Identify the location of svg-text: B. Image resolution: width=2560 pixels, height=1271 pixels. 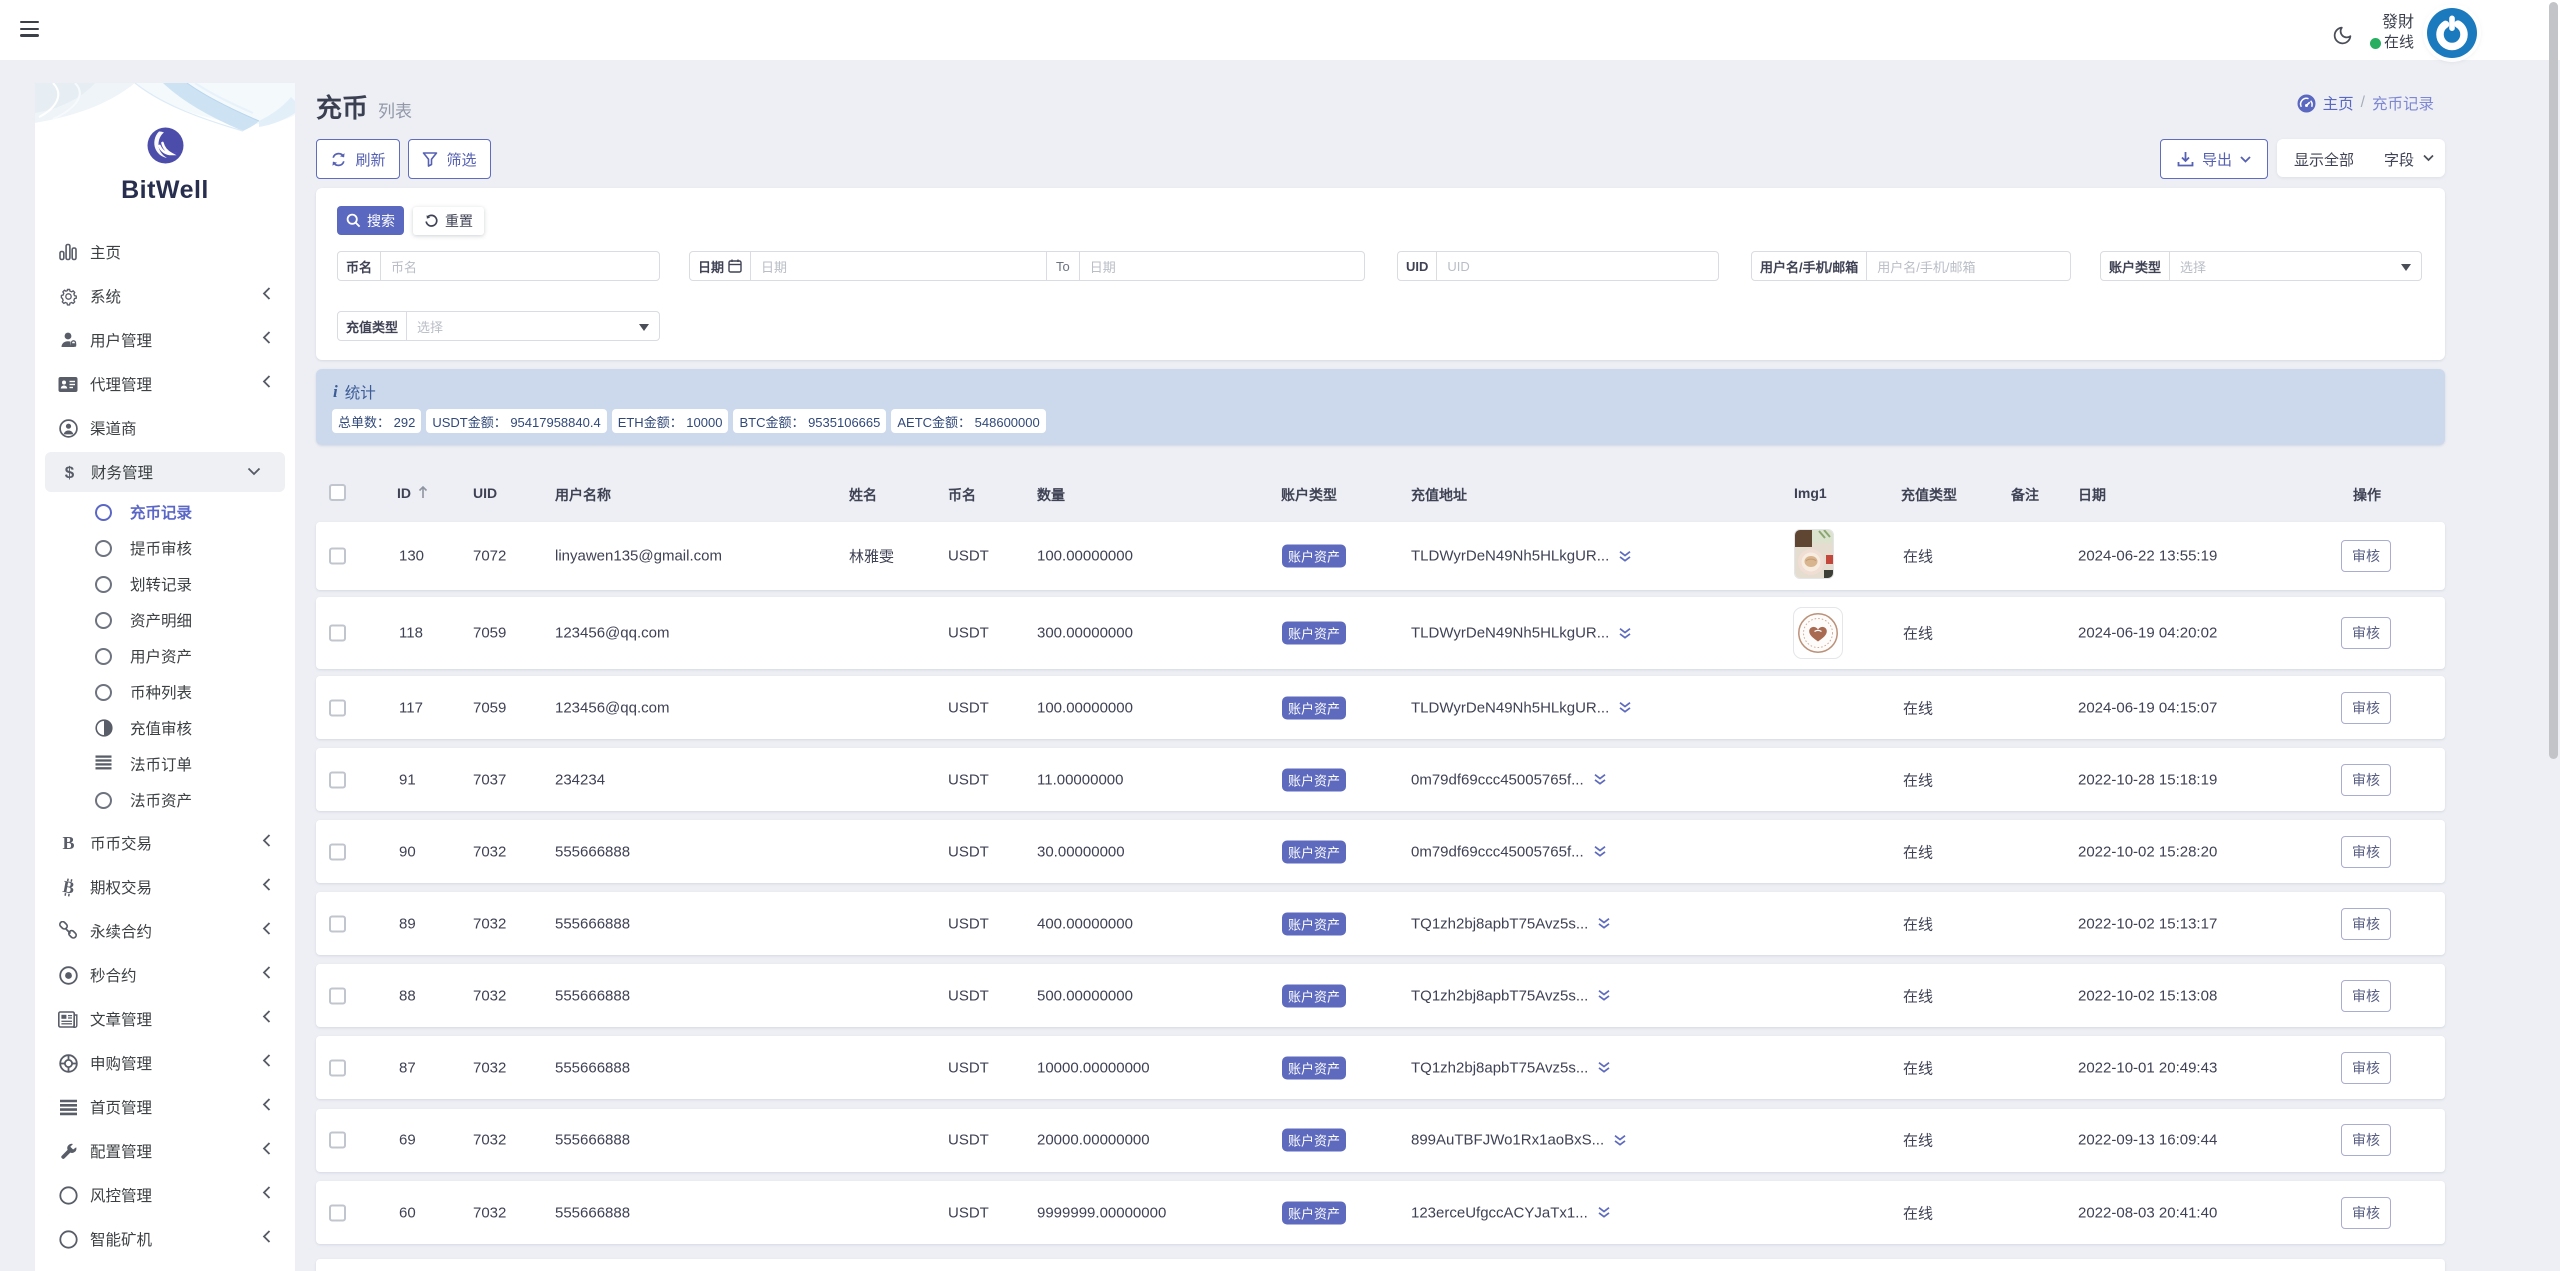
(68, 843).